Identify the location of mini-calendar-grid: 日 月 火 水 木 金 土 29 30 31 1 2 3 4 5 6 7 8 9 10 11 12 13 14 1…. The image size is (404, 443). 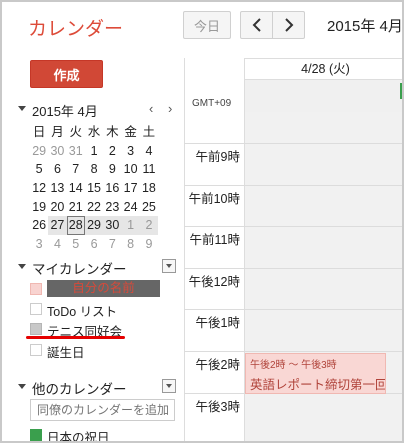
(94, 188).